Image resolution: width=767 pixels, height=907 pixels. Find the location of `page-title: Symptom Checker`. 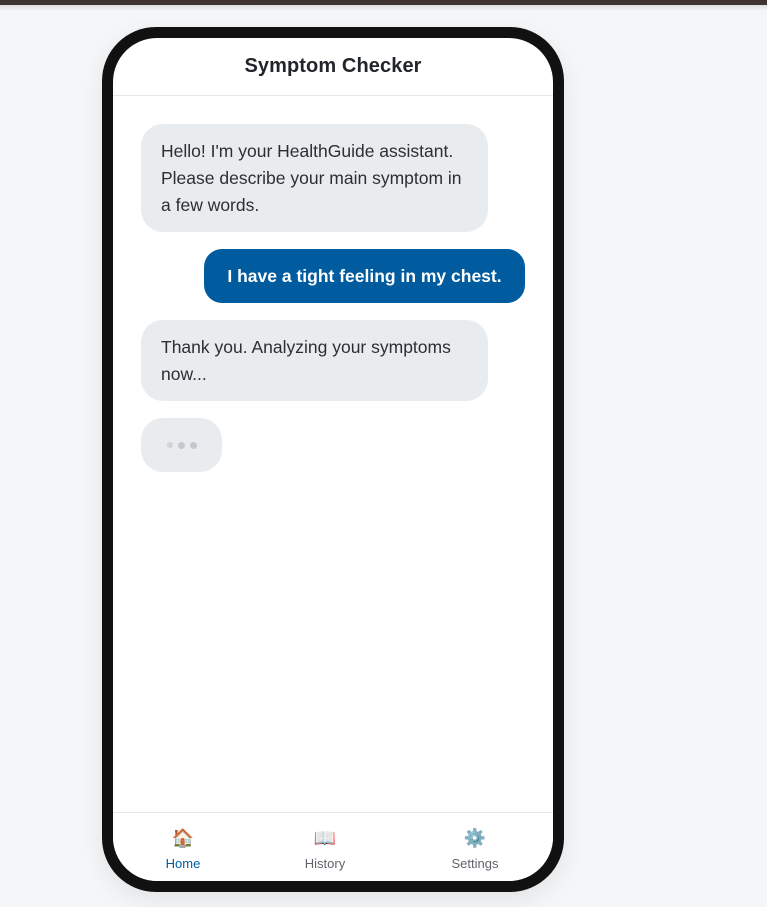

page-title: Symptom Checker is located at coordinates (333, 66).